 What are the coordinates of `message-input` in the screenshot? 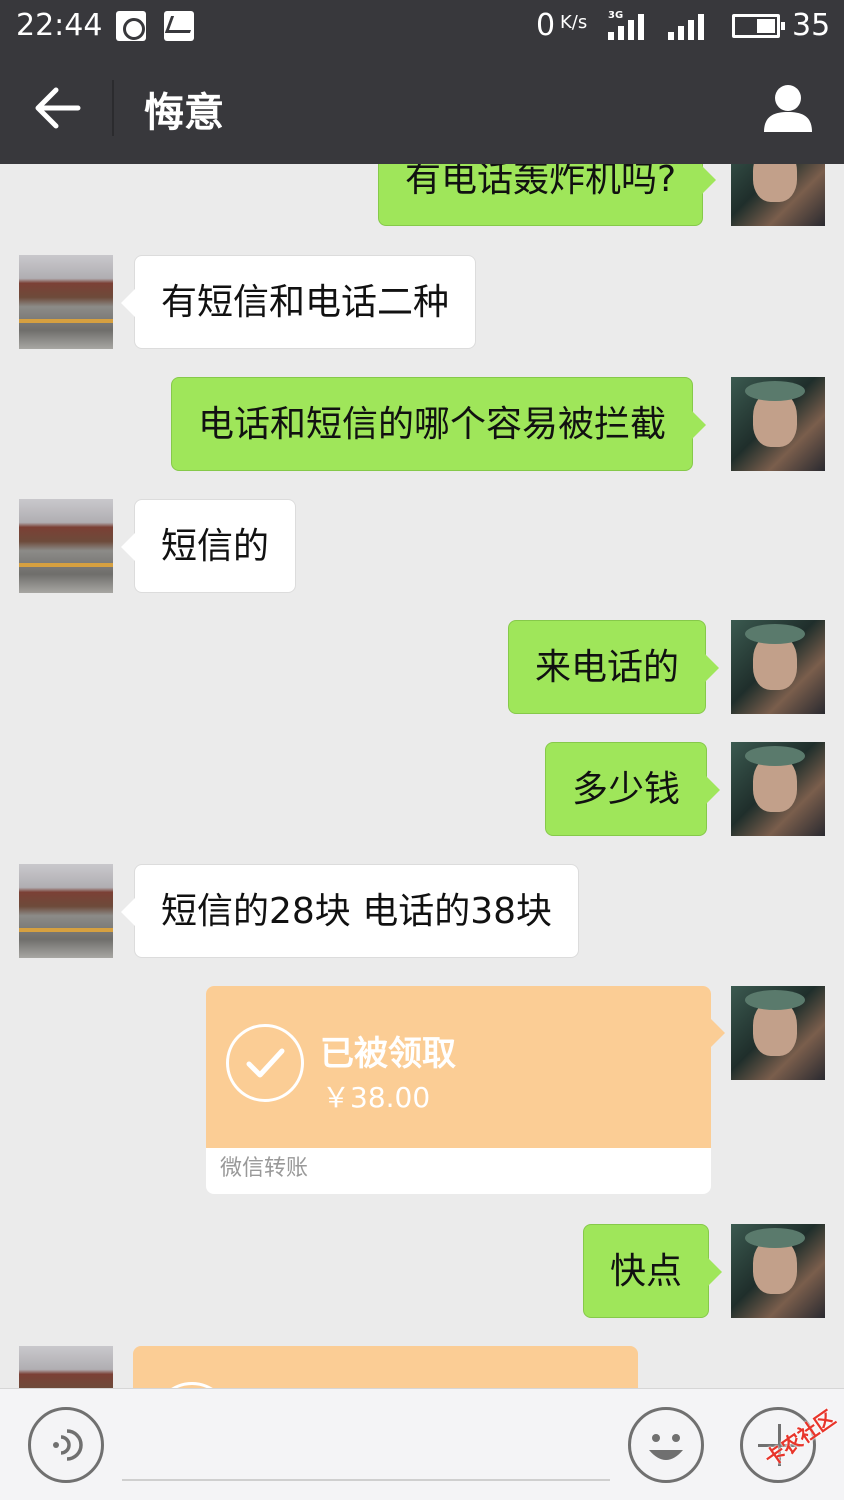 It's located at (366, 1445).